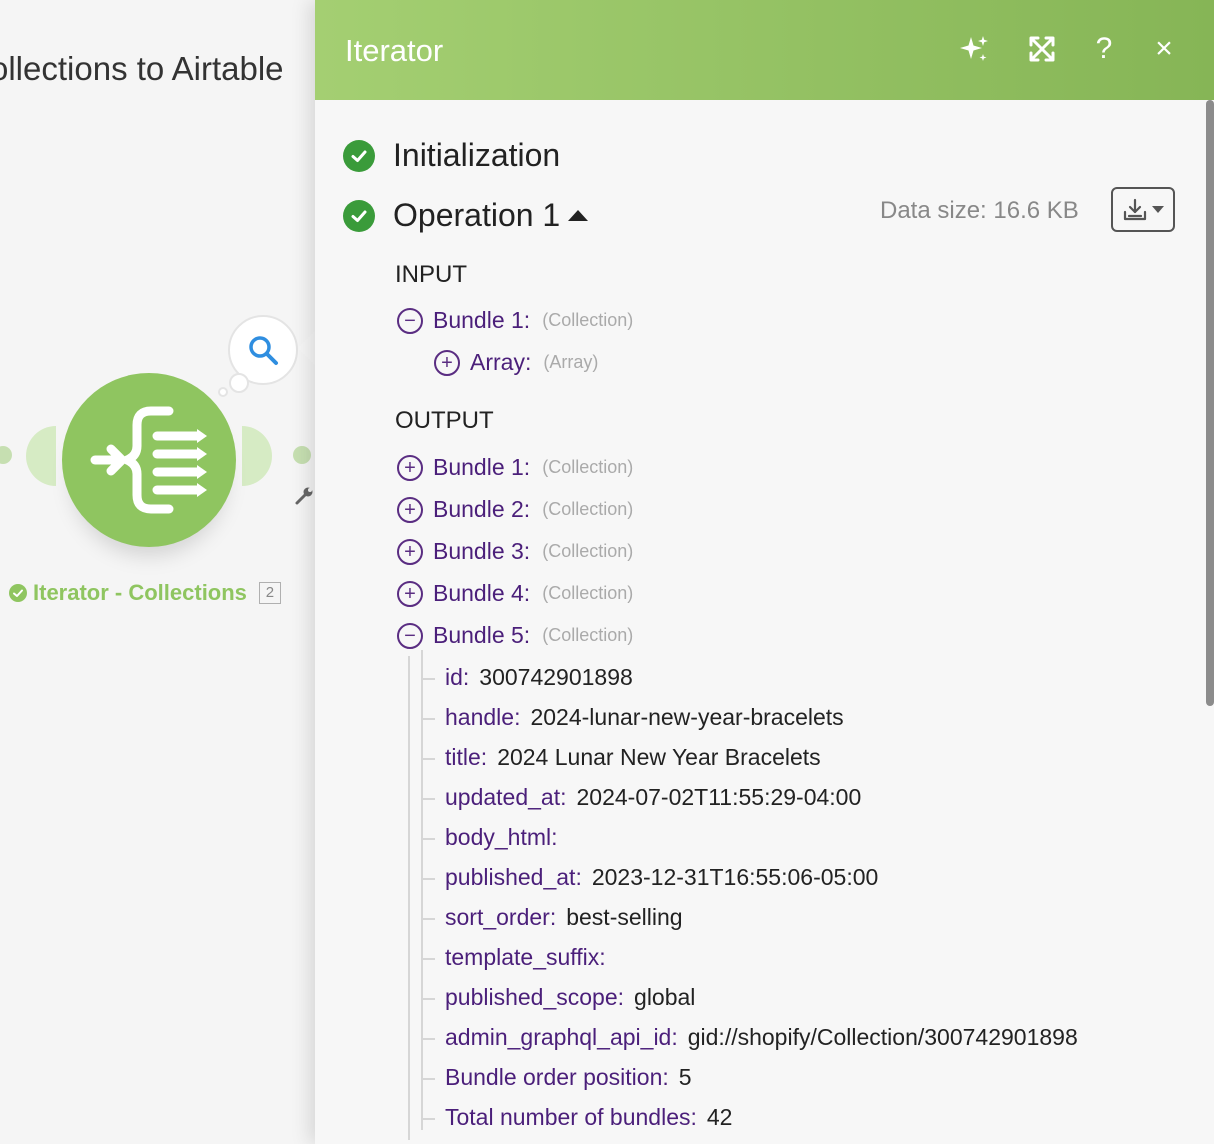 The height and width of the screenshot is (1144, 1214). What do you see at coordinates (304, 496) in the screenshot?
I see `wrench-icon` at bounding box center [304, 496].